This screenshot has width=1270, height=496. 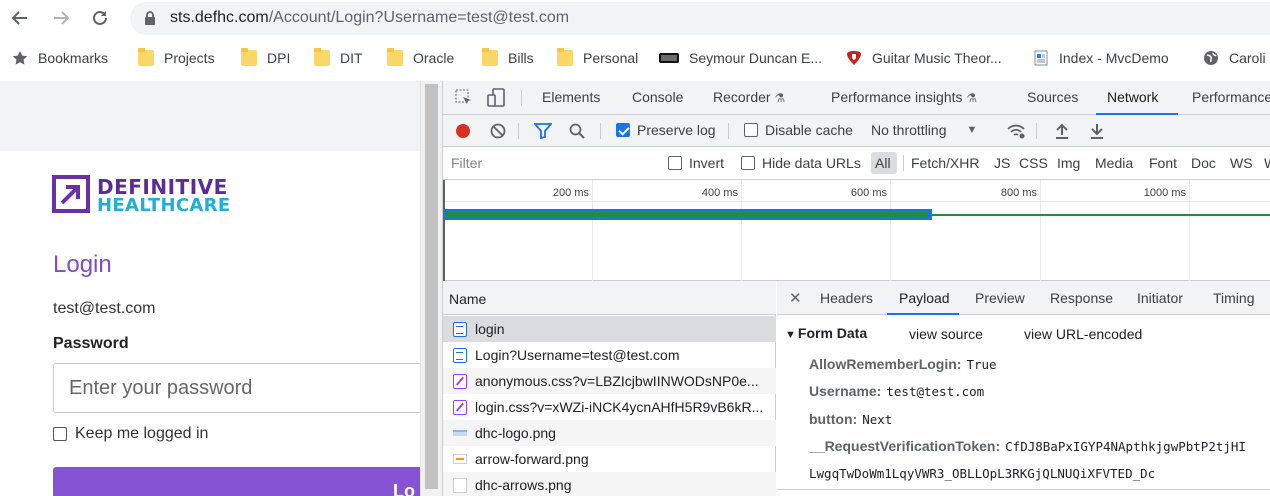 I want to click on filter-type-wasm: W, so click(x=1267, y=163).